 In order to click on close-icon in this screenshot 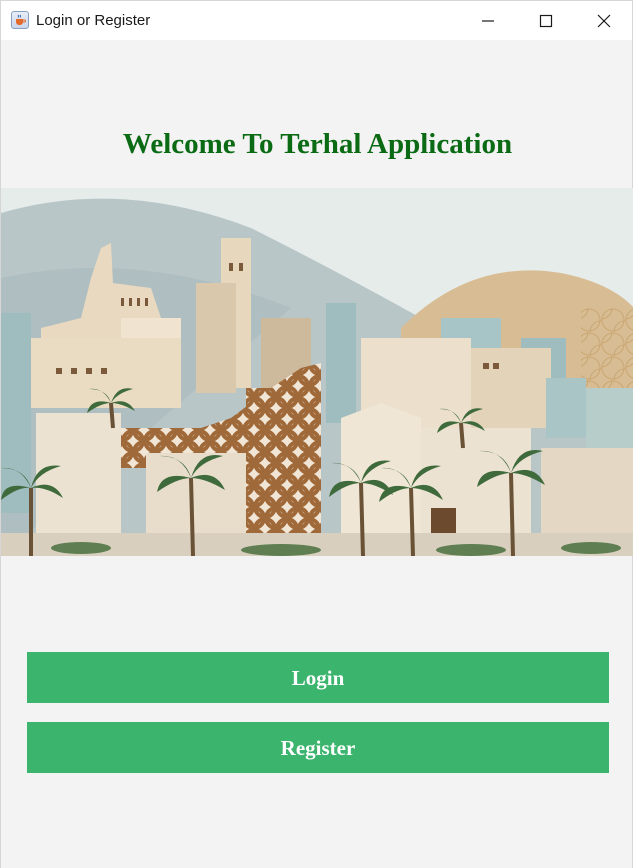, I will do `click(604, 21)`.